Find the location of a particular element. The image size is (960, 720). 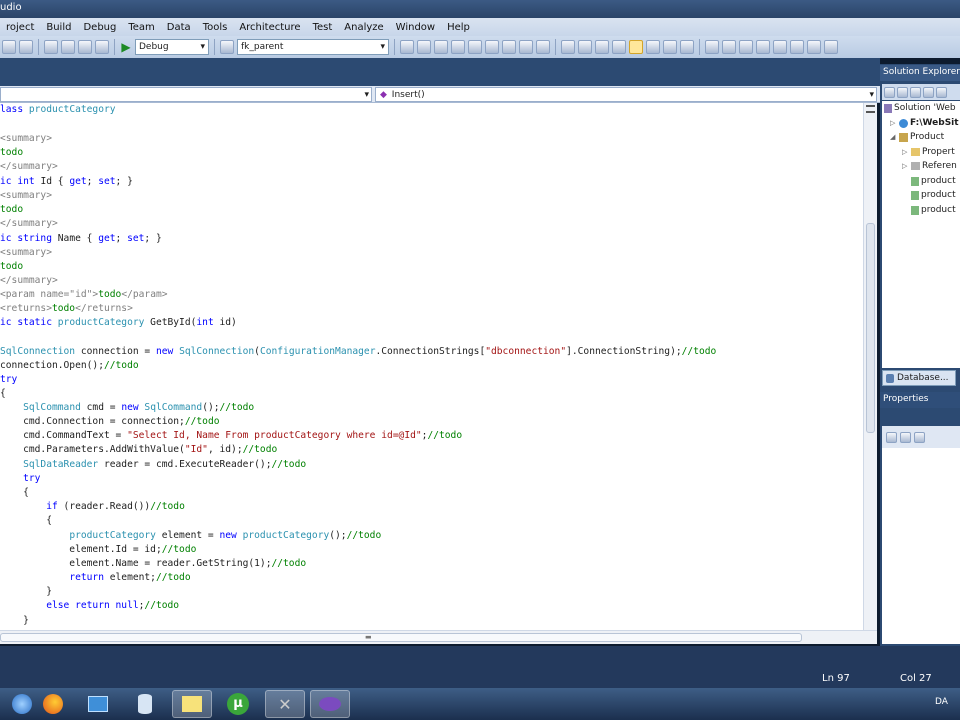

taskbar-firefox is located at coordinates (53, 704).